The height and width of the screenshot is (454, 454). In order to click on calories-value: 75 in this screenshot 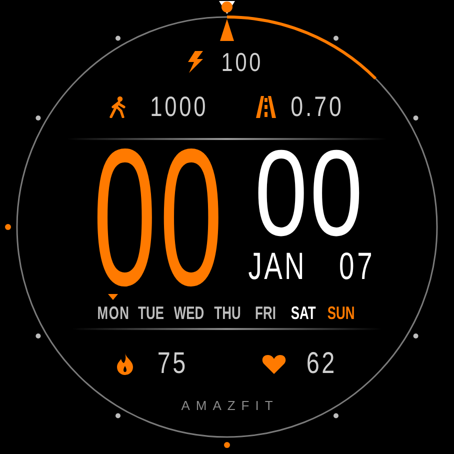, I will do `click(172, 364)`.